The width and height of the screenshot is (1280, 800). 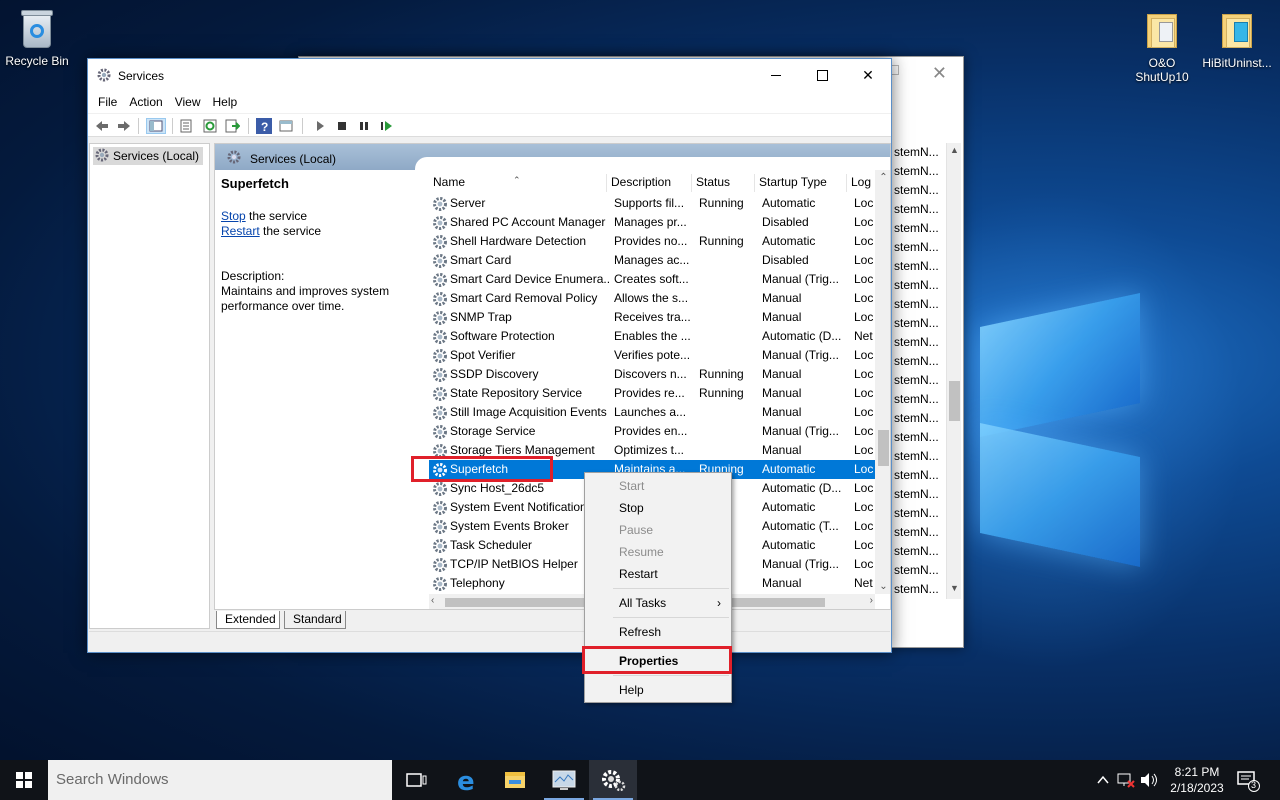 I want to click on context-menu-refresh: Refresh, so click(x=658, y=632).